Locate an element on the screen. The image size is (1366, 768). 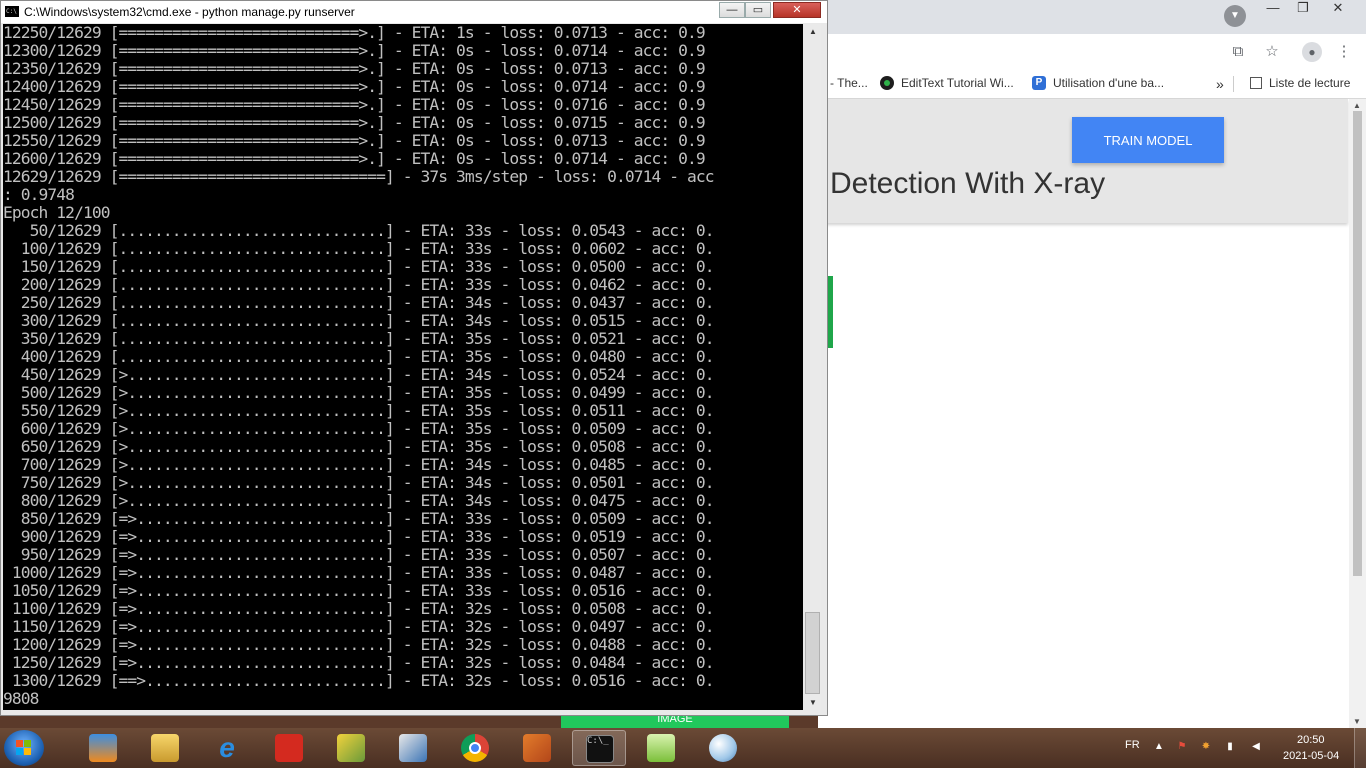
flag-alert-icon: ⚑ is located at coordinates (1182, 747).